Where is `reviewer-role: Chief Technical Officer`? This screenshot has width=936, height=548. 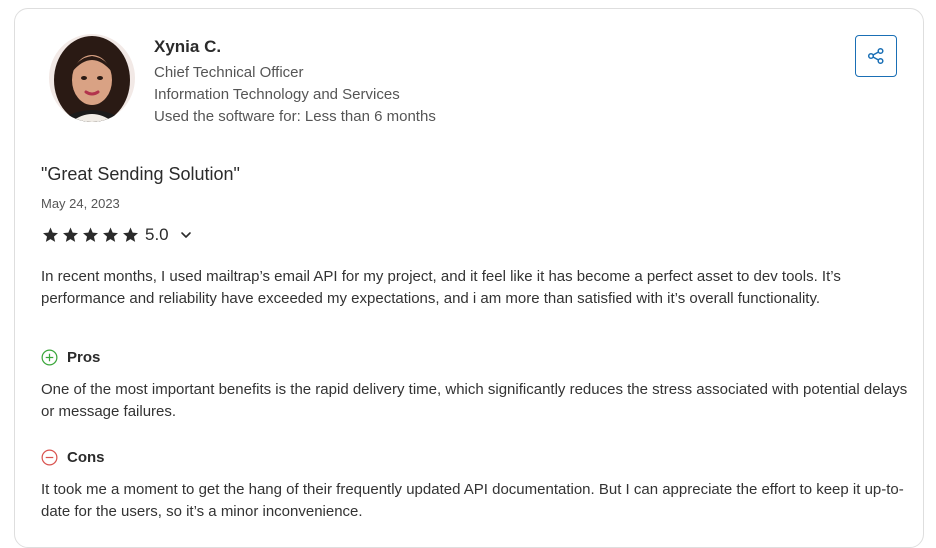
reviewer-role: Chief Technical Officer is located at coordinates (229, 72).